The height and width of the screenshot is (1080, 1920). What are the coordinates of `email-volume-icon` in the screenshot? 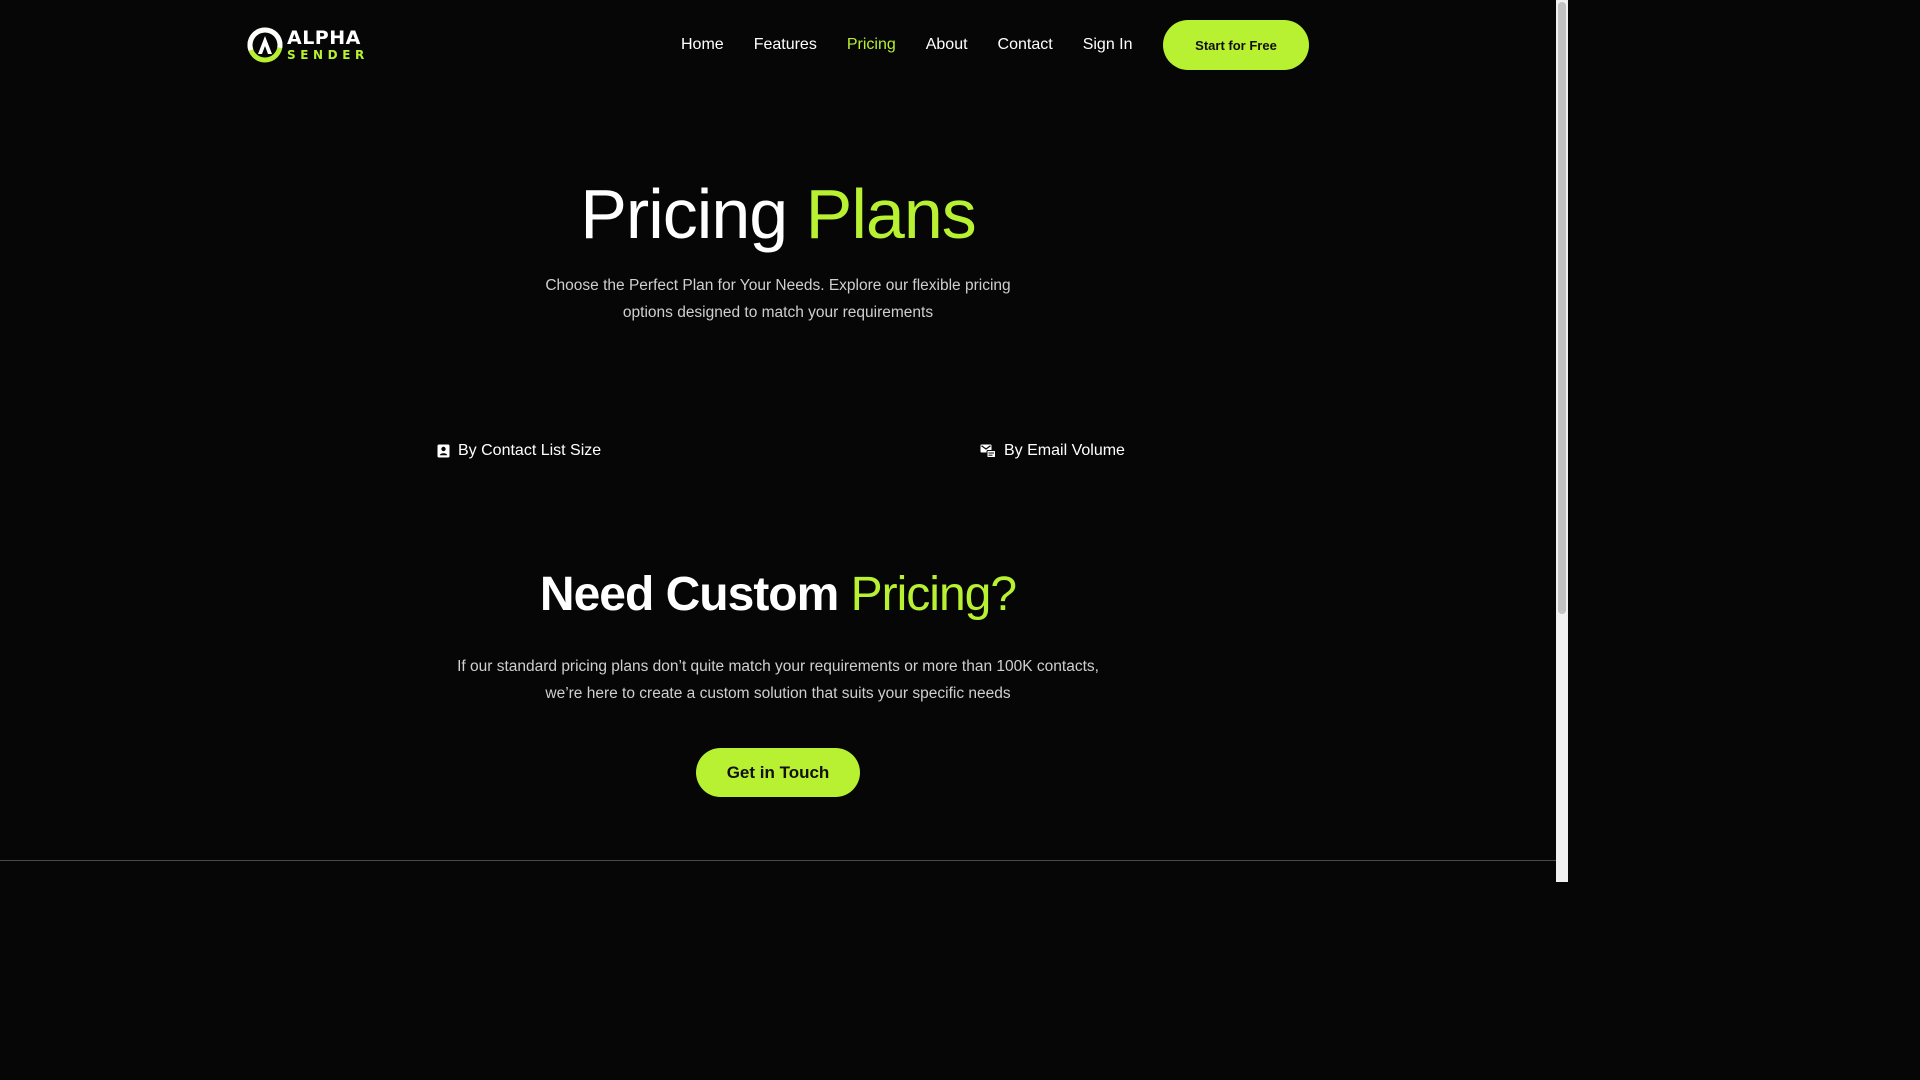 It's located at (988, 451).